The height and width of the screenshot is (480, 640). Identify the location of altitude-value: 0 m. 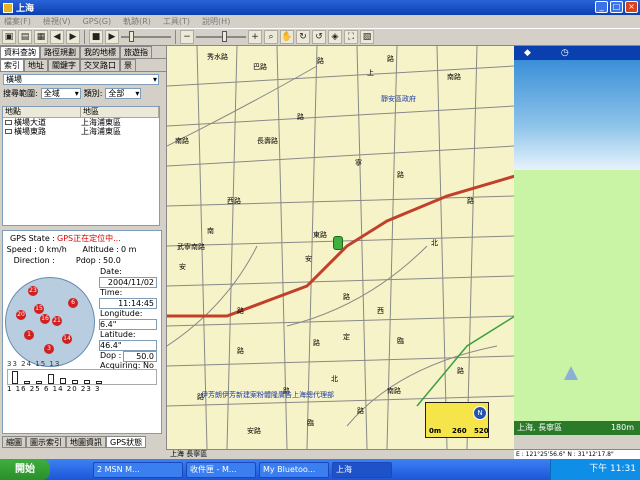
(129, 249).